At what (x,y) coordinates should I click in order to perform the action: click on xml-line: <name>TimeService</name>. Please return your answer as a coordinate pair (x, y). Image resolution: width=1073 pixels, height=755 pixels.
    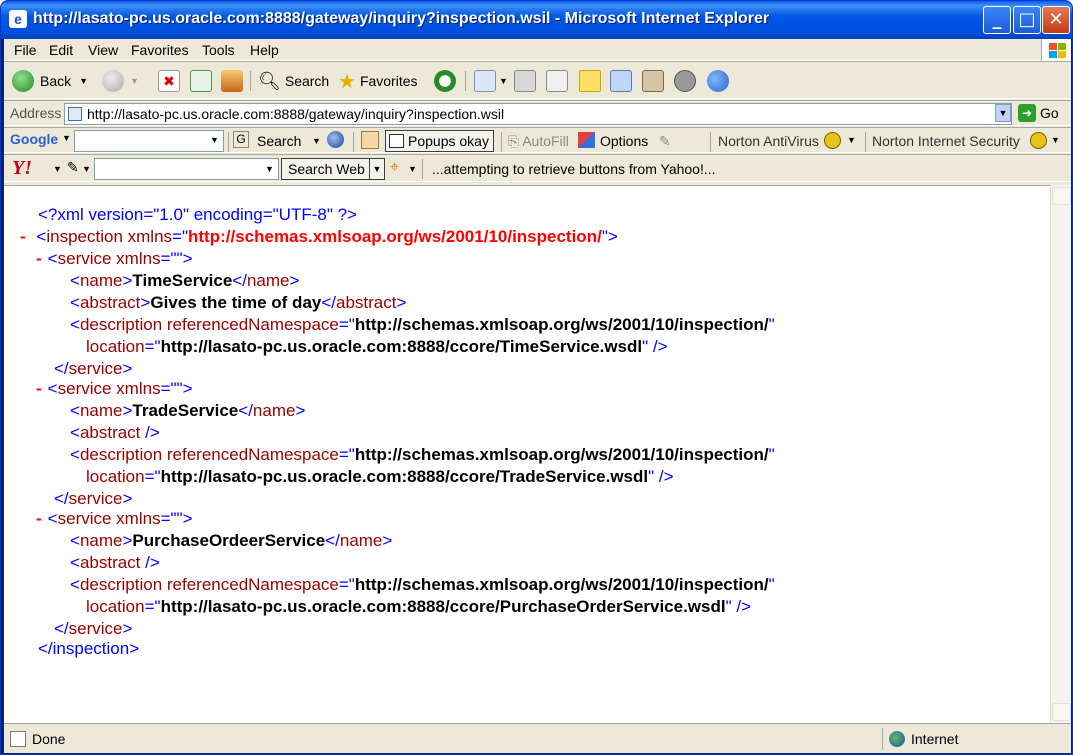
    Looking at the image, I should click on (185, 280).